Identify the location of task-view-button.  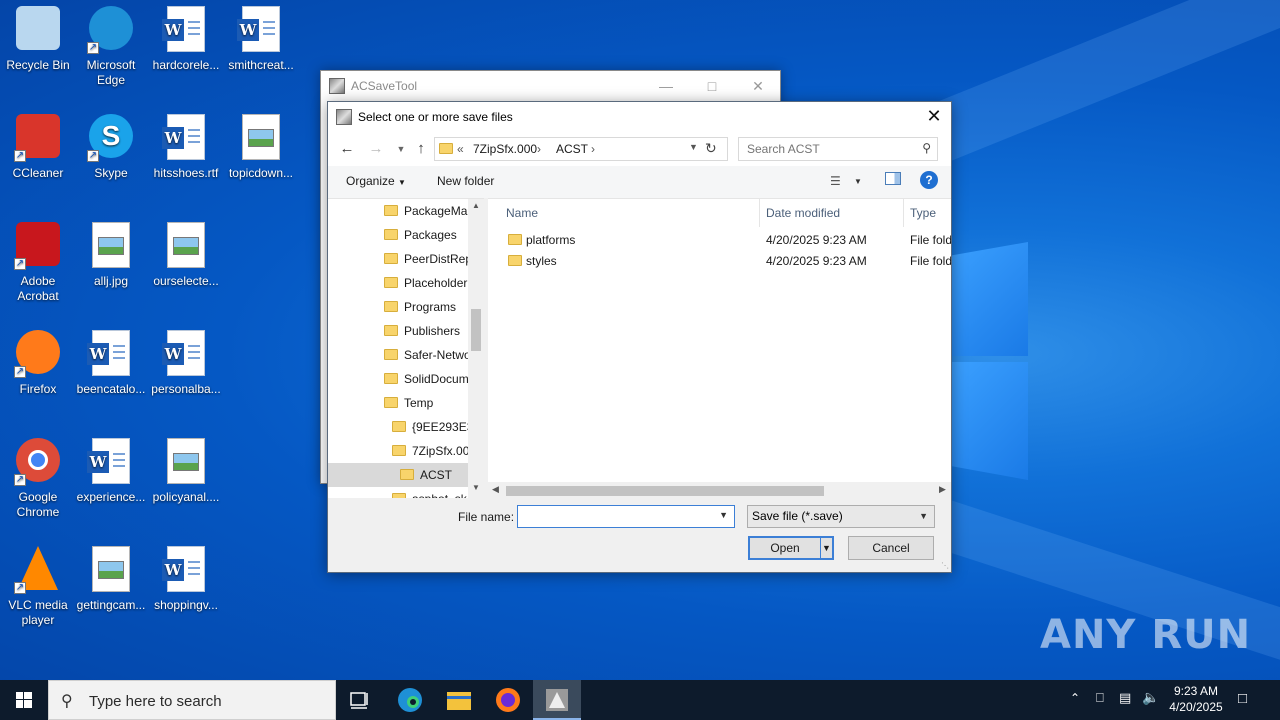
(360, 700).